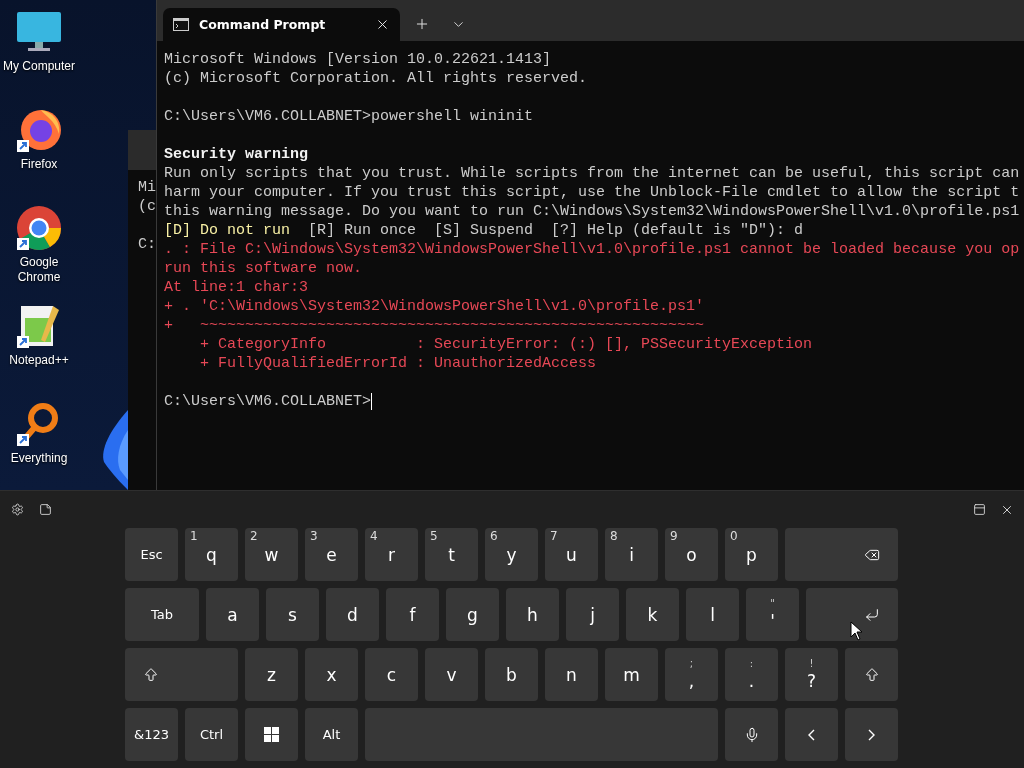  Describe the element at coordinates (398, 363) in the screenshot. I see `terminal-line: + FullyQualifiedErrorId : UnauthorizedAccess` at that location.